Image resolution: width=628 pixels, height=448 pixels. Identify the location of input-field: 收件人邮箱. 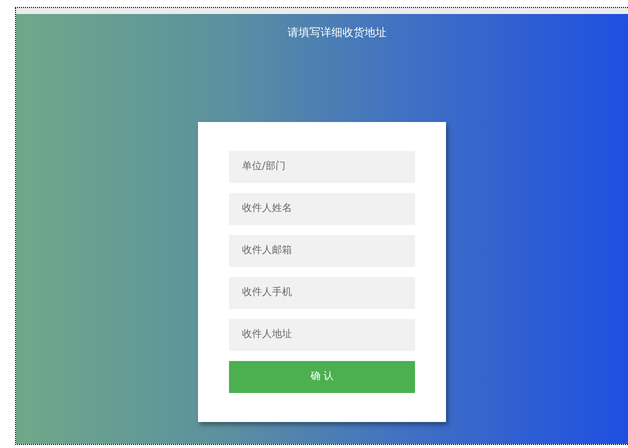
(322, 250).